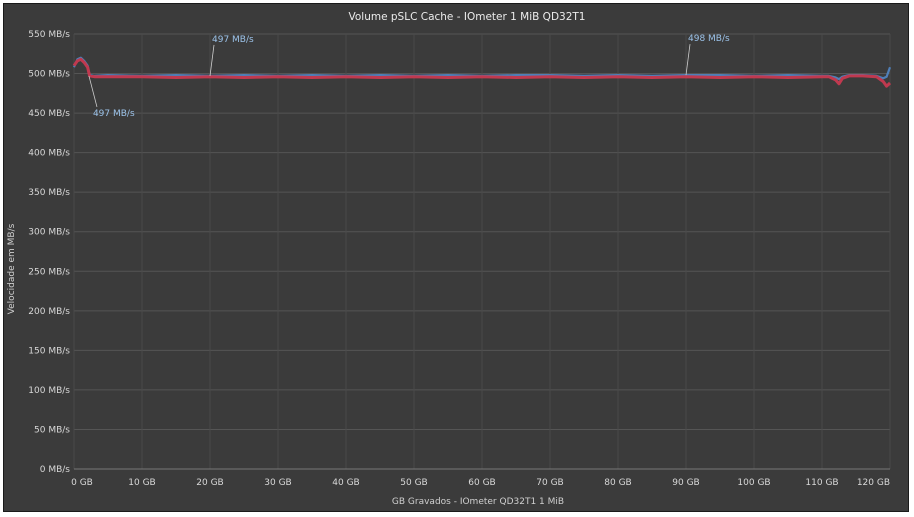  I want to click on x-axis-label: GB Gravados - IOmeter QD32T1 1 MiB, so click(478, 502).